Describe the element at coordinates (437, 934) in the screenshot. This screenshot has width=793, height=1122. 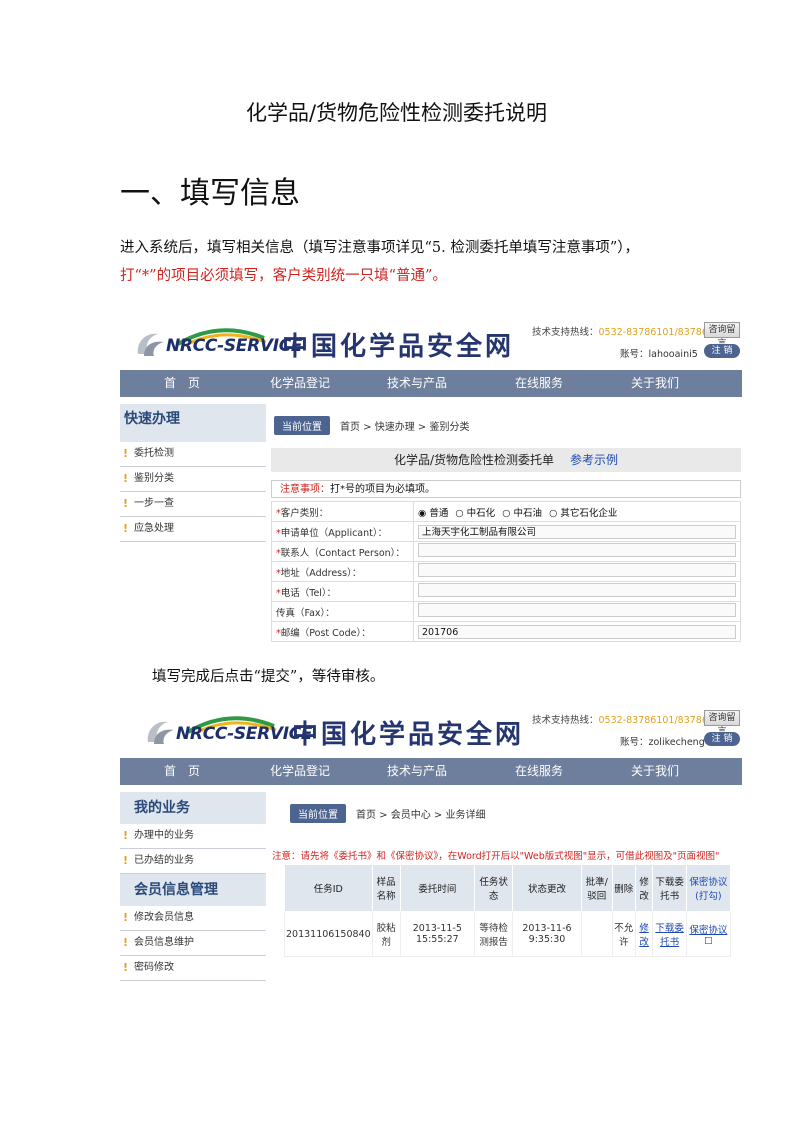
I see `cell-entrust-time: 2013-11-5 15:55:27` at that location.